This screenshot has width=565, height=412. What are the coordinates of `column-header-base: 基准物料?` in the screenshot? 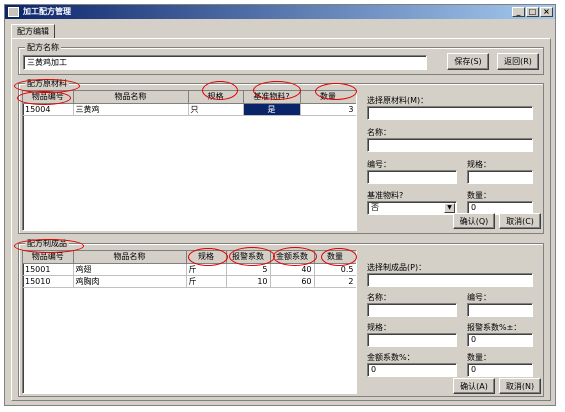 It's located at (272, 97).